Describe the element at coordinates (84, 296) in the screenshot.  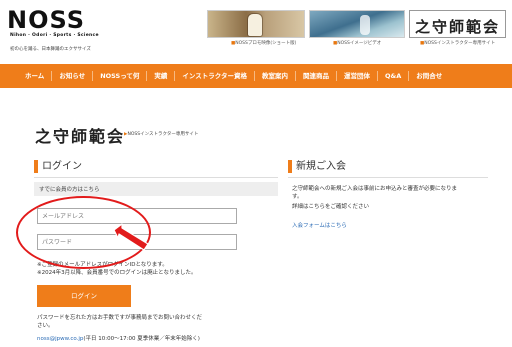
I see `login-button: ログイン` at that location.